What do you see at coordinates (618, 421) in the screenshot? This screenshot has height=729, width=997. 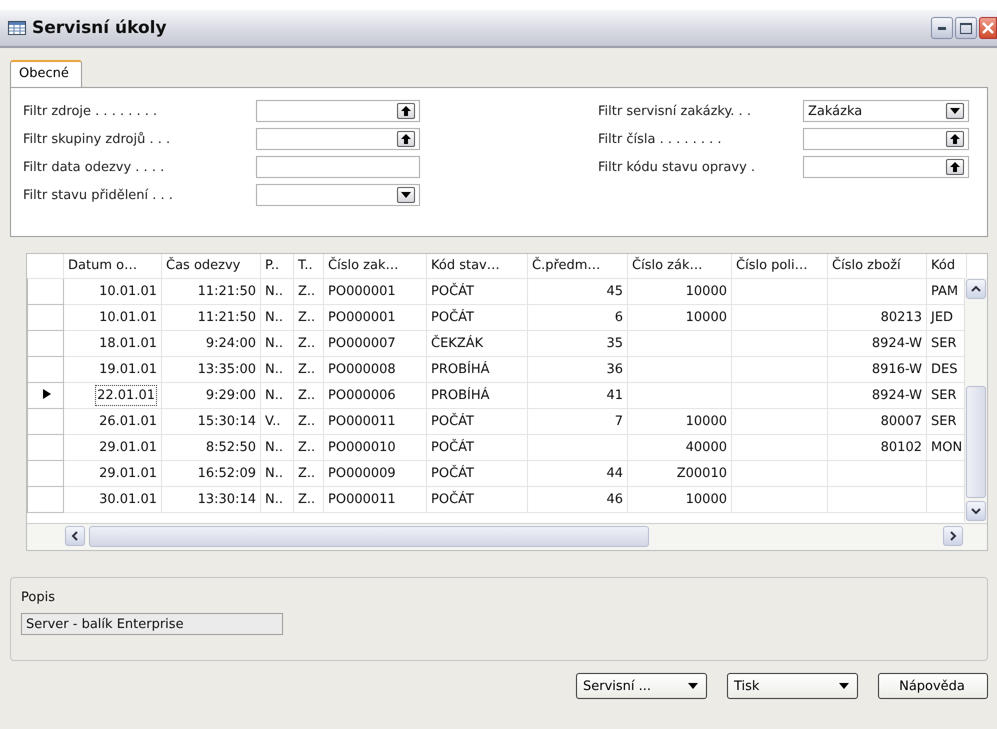 I see `table-cell: 7` at bounding box center [618, 421].